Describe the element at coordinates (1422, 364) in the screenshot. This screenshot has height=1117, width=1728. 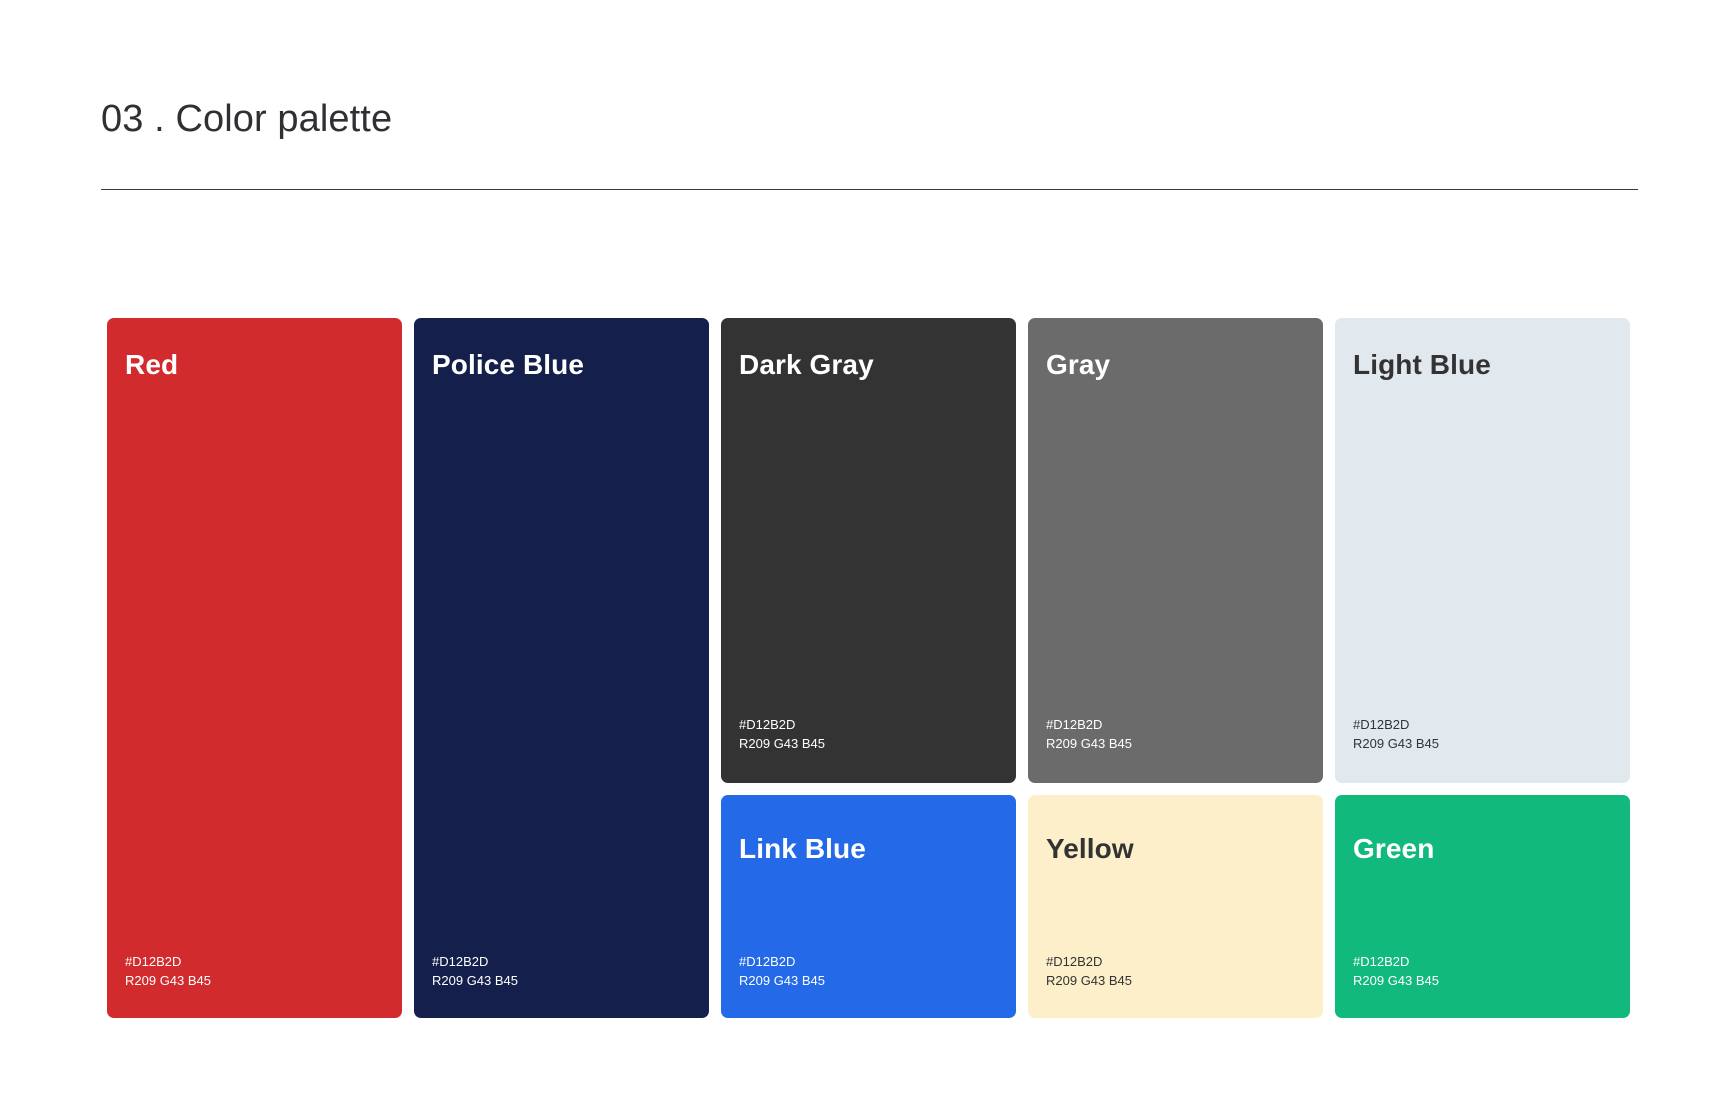
I see `swatch-name: Light Blue` at that location.